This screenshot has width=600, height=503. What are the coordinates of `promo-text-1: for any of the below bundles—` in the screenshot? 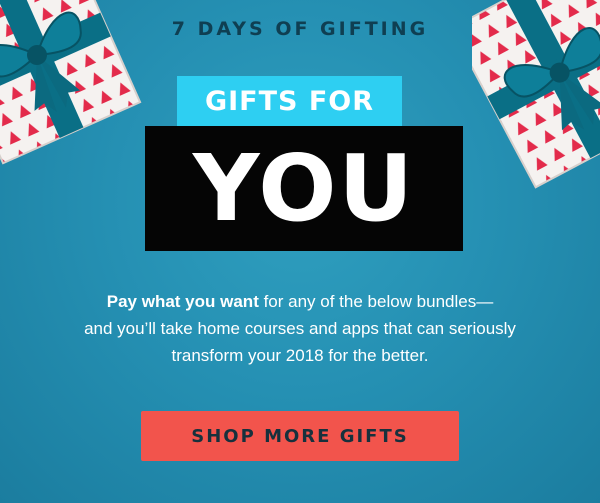 It's located at (376, 301).